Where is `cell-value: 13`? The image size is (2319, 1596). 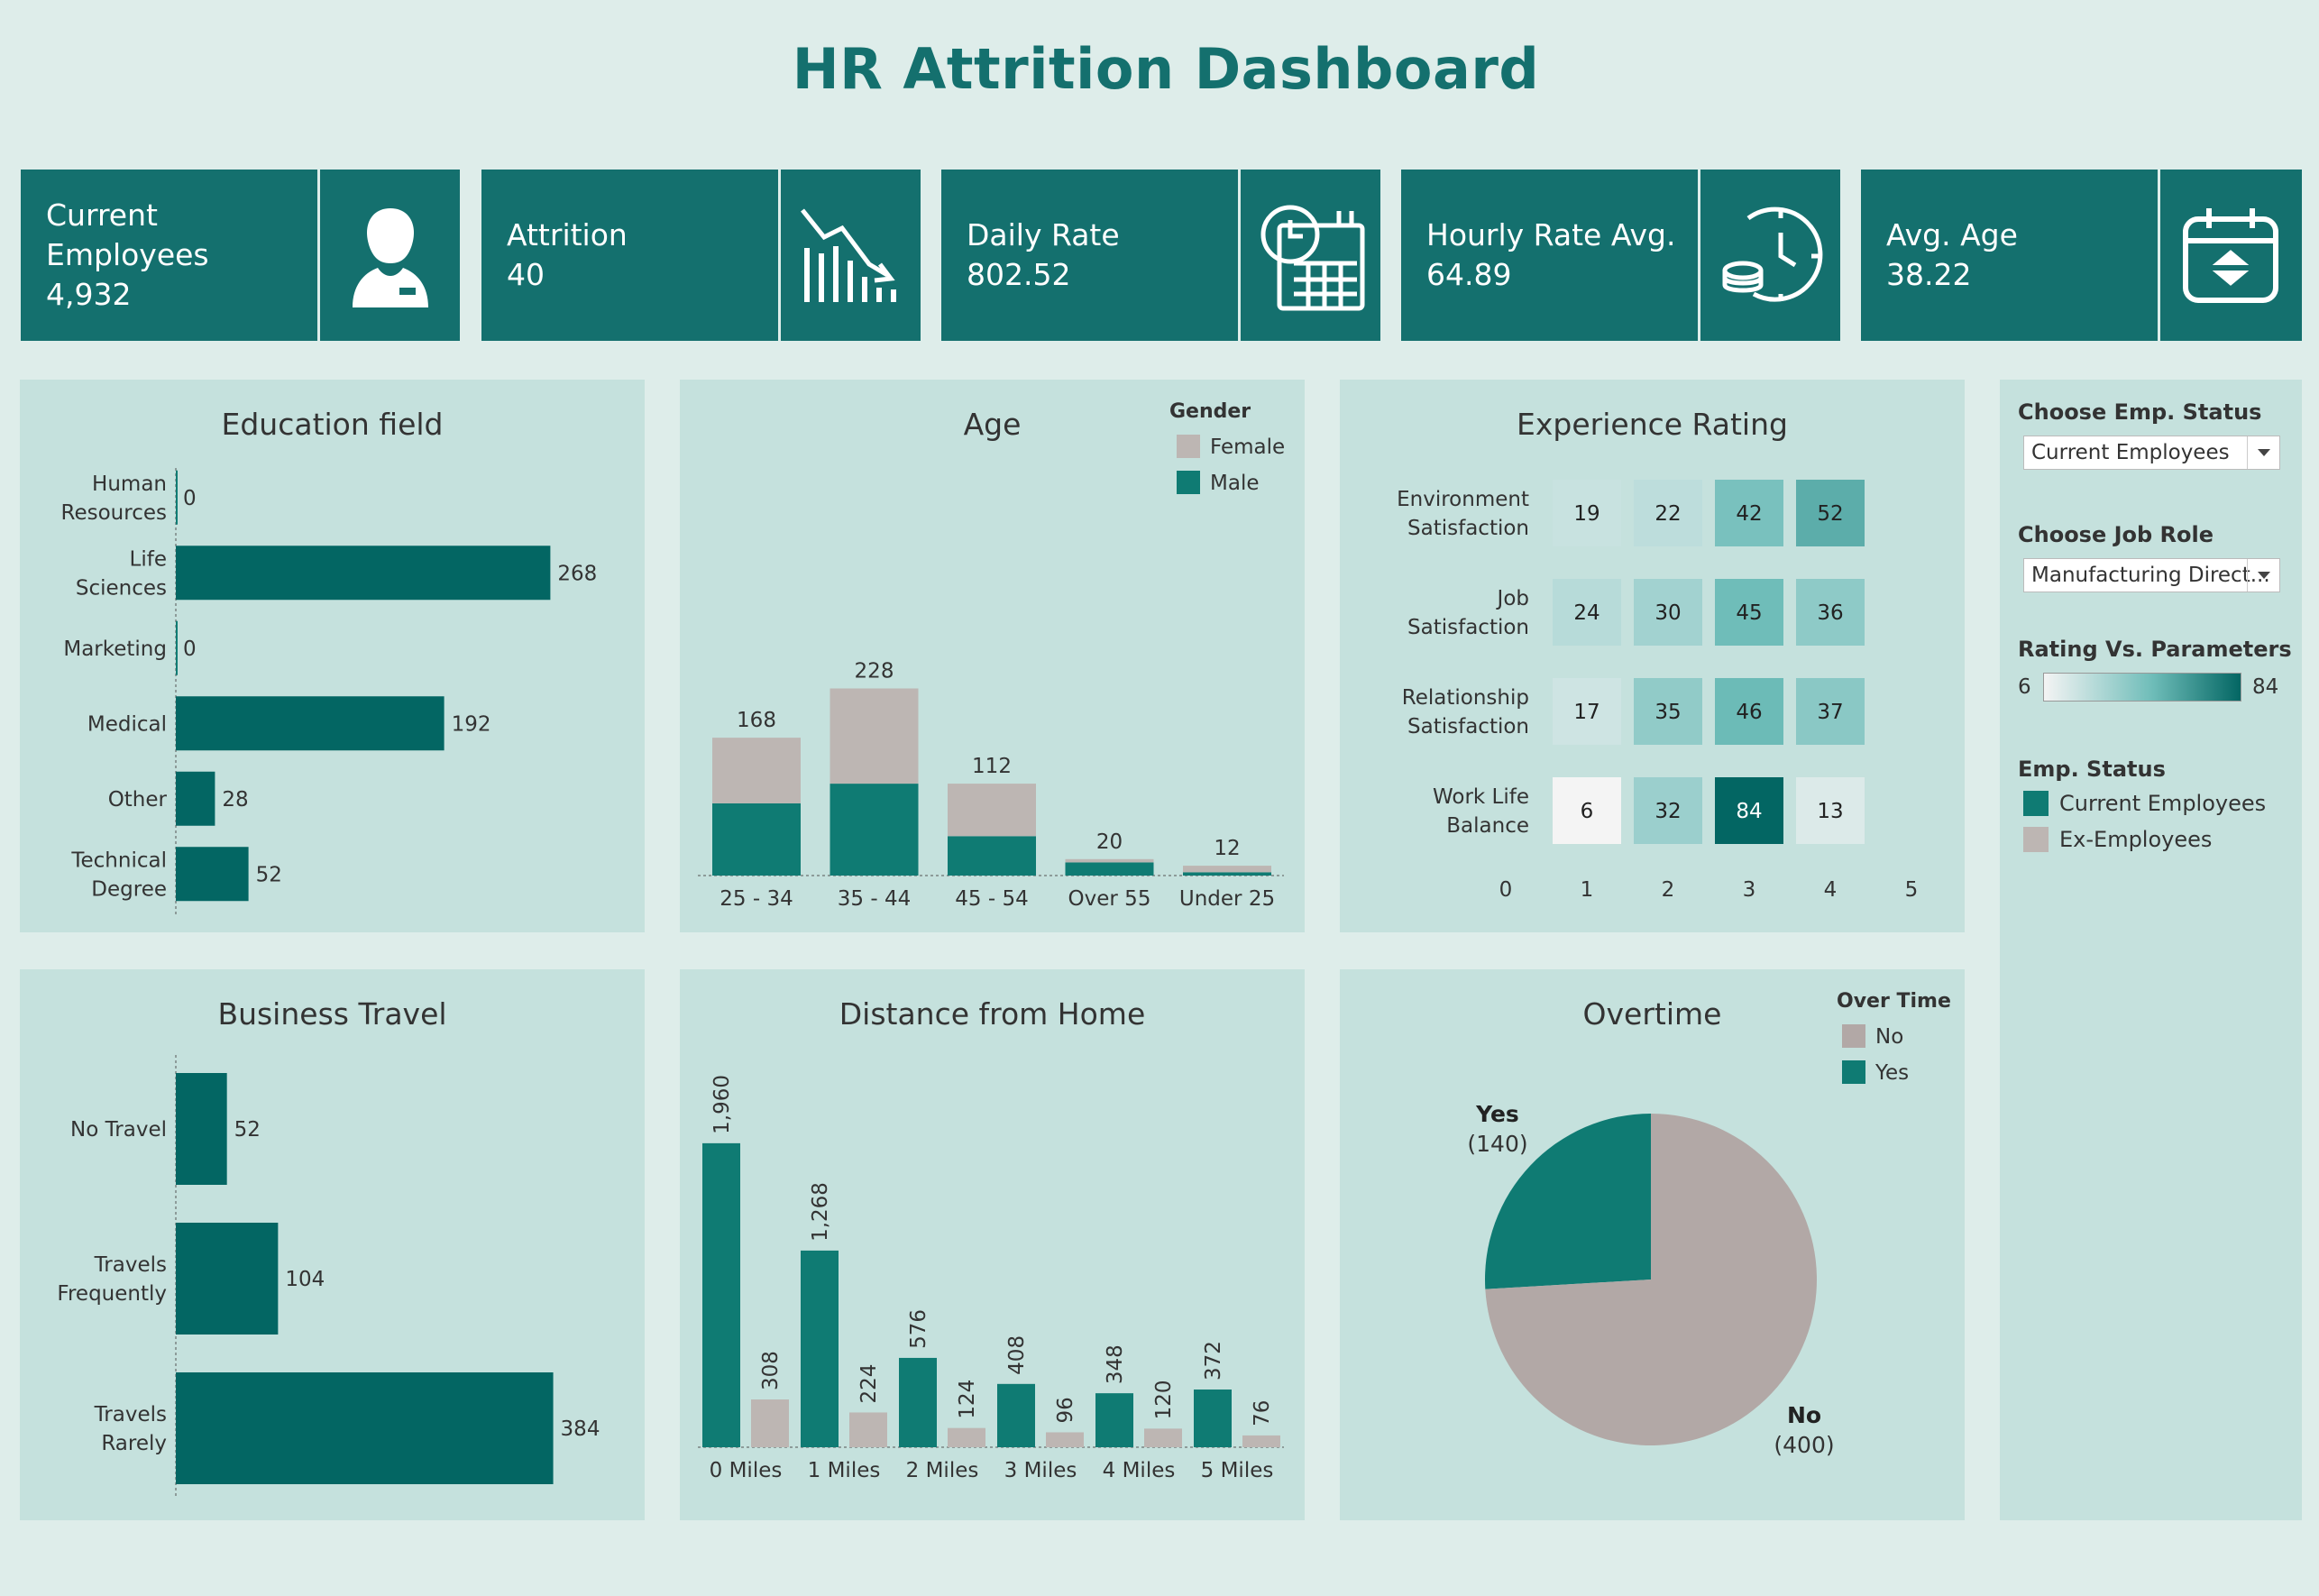 cell-value: 13 is located at coordinates (1830, 812).